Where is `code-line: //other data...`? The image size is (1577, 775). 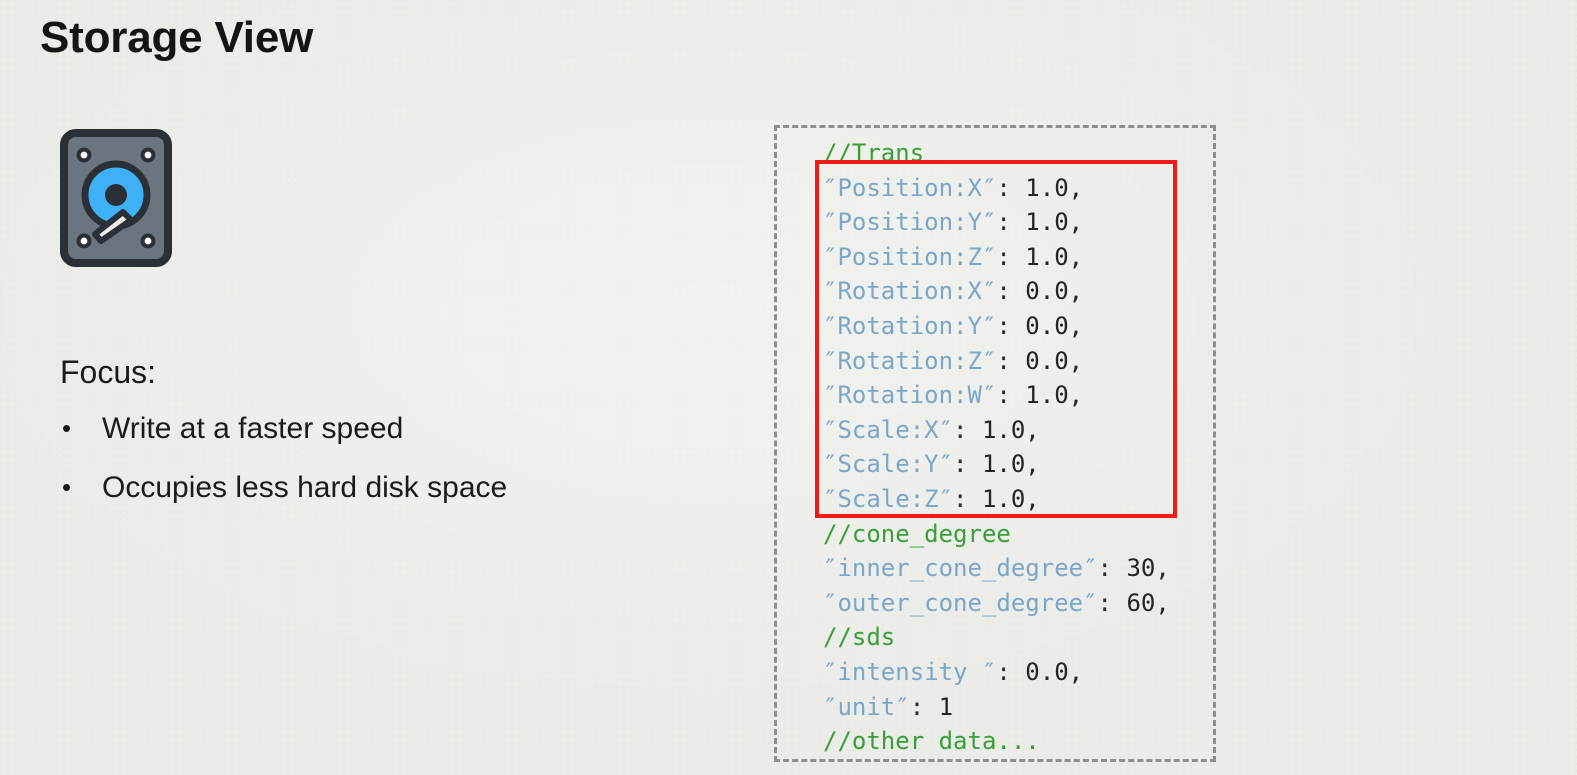 code-line: //other data... is located at coordinates (996, 741).